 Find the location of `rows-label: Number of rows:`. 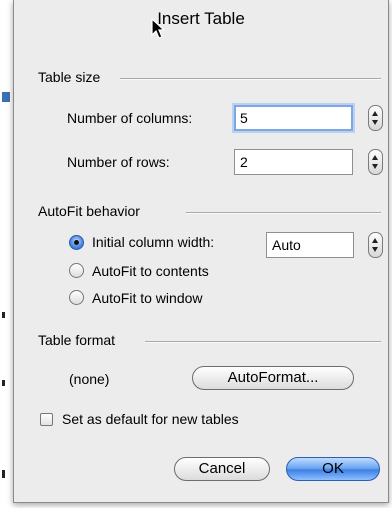

rows-label: Number of rows: is located at coordinates (118, 162).